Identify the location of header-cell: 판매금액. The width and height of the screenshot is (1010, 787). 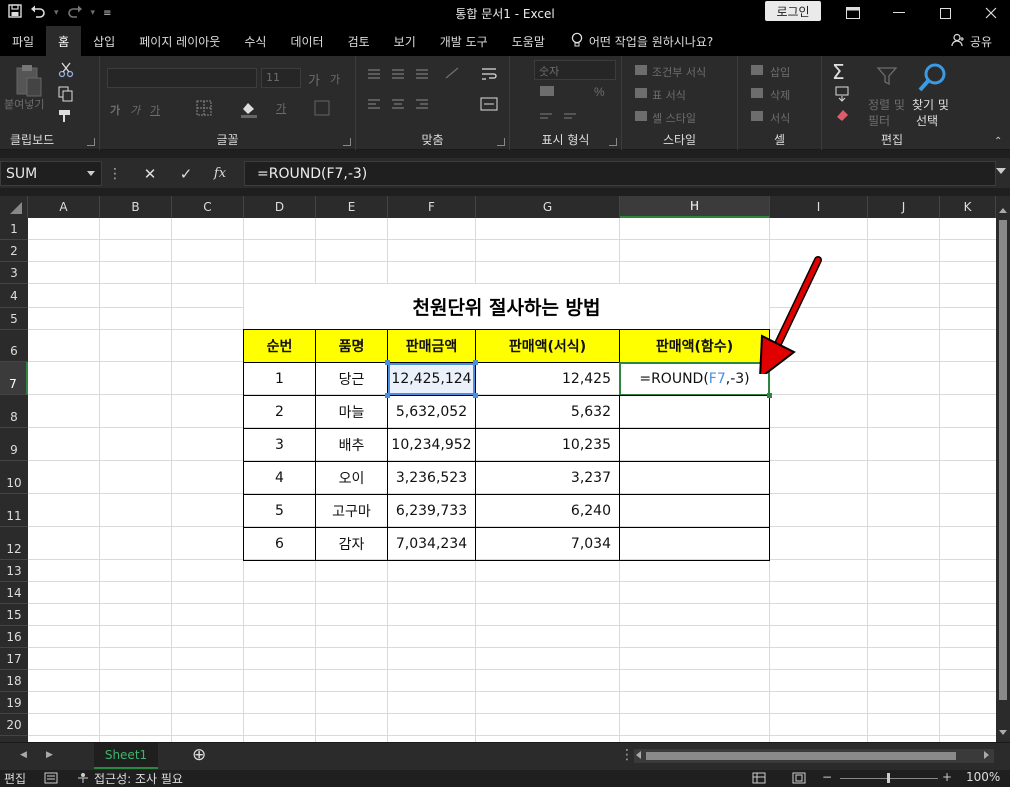
(431, 346).